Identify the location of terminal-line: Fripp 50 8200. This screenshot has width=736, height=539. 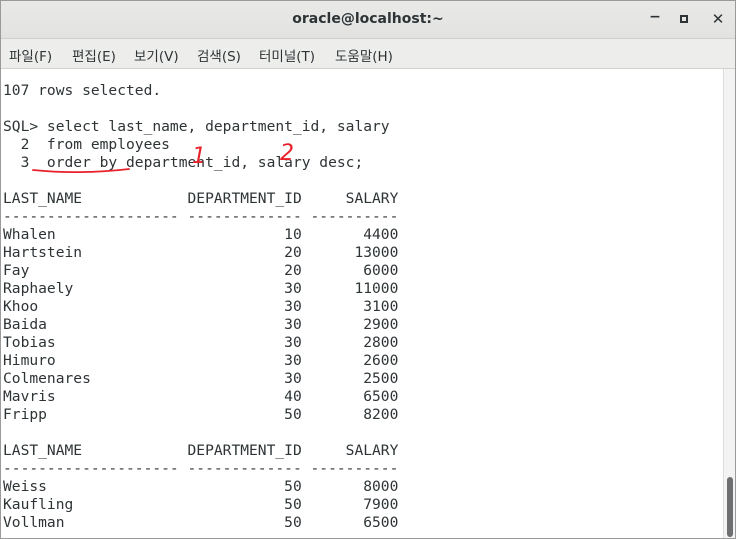
(201, 414).